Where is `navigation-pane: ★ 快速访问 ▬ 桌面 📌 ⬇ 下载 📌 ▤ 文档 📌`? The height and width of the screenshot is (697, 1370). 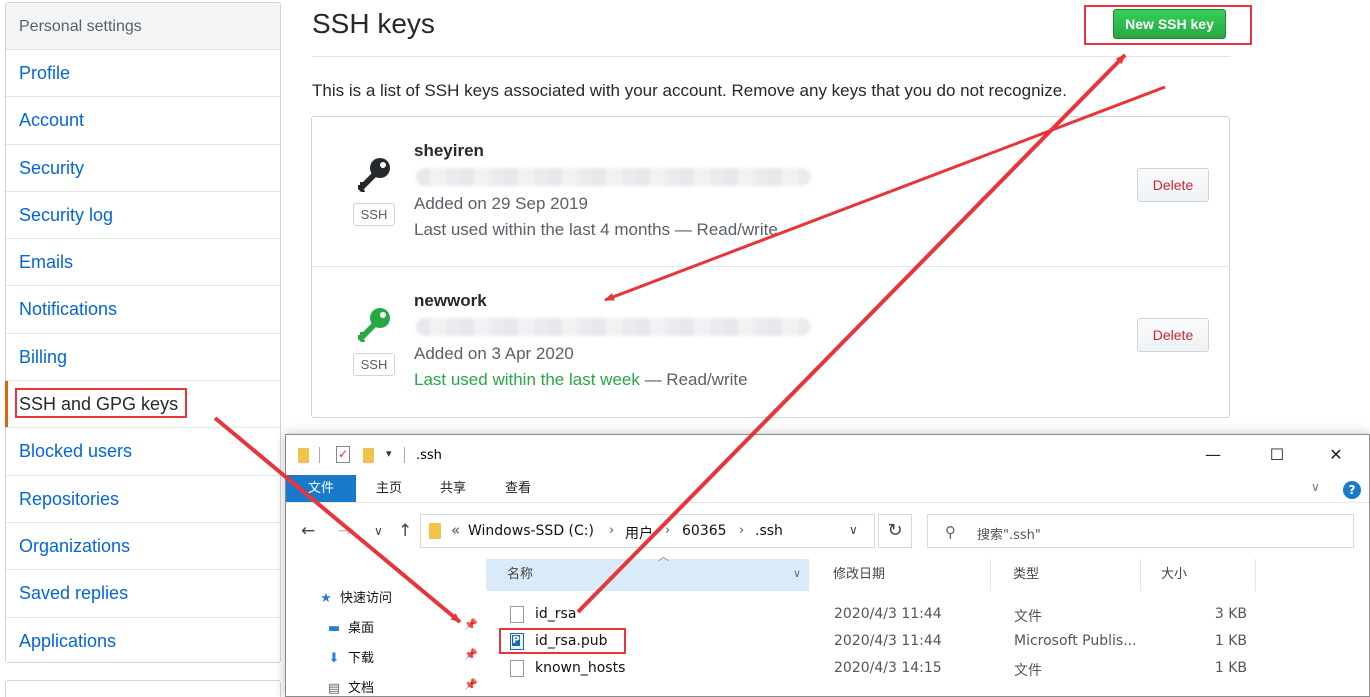
navigation-pane: ★ 快速访问 ▬ 桌面 📌 ⬇ 下载 📌 ▤ 文档 📌 is located at coordinates (386, 627).